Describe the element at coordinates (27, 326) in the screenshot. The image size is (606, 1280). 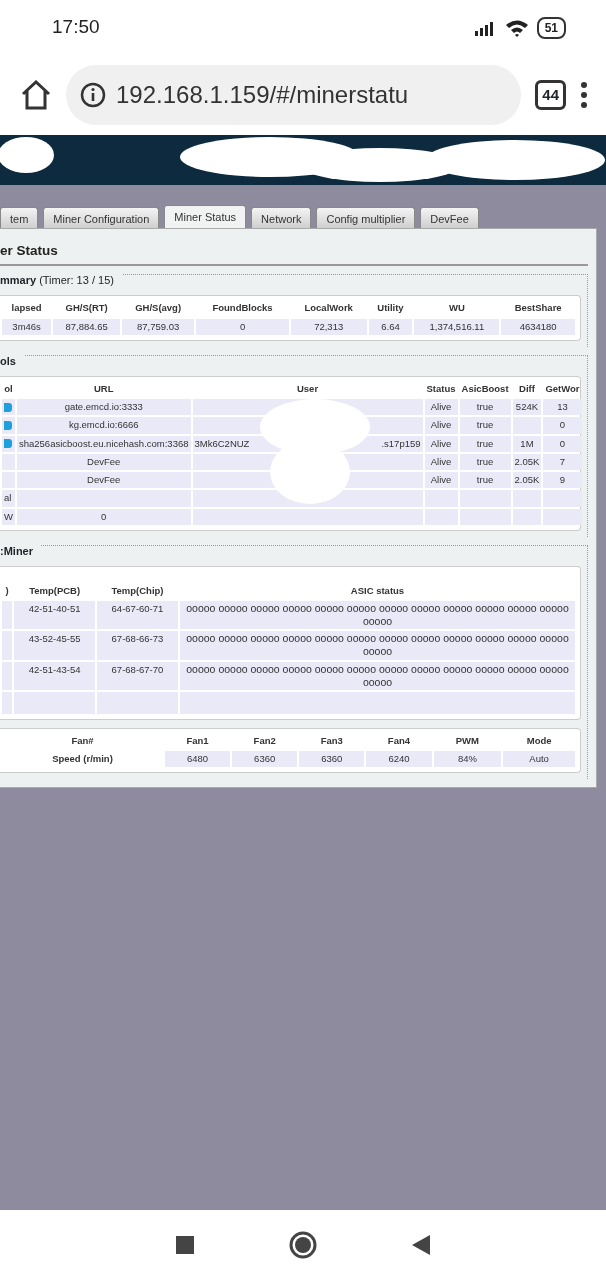
I see `table-cell: 3m46s` at that location.